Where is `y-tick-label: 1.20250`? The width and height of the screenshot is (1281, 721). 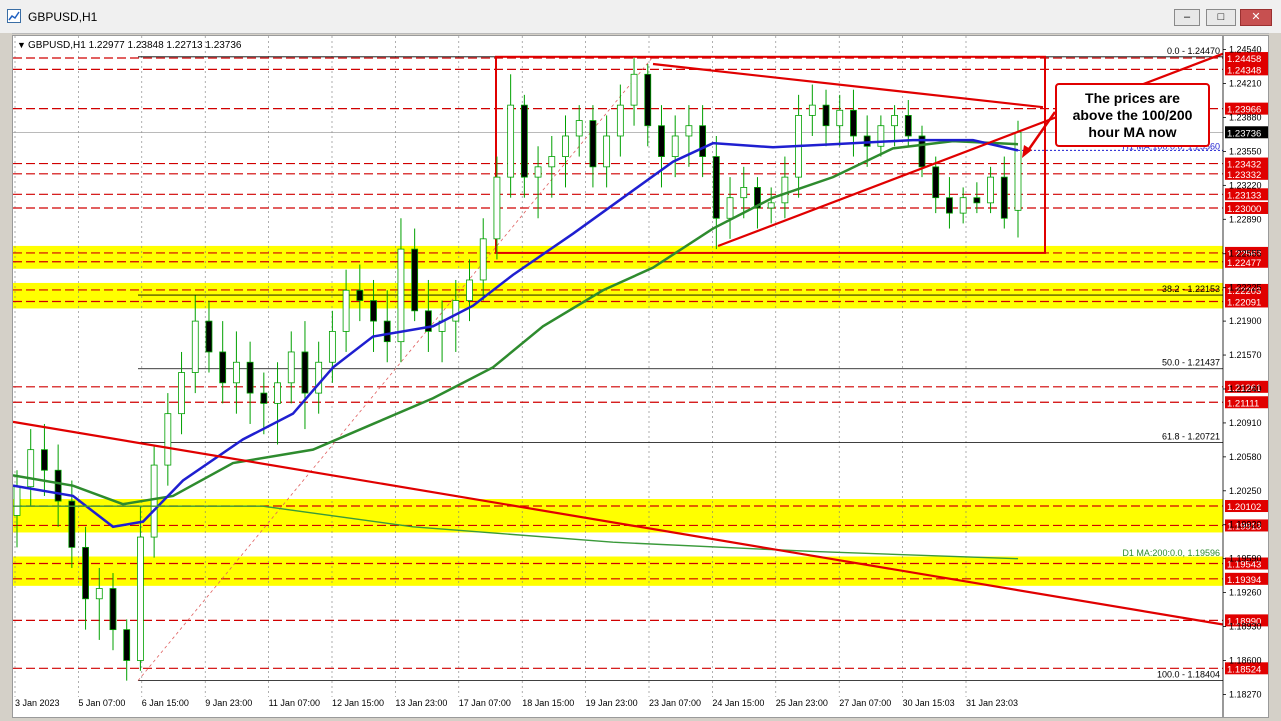 y-tick-label: 1.20250 is located at coordinates (1245, 491).